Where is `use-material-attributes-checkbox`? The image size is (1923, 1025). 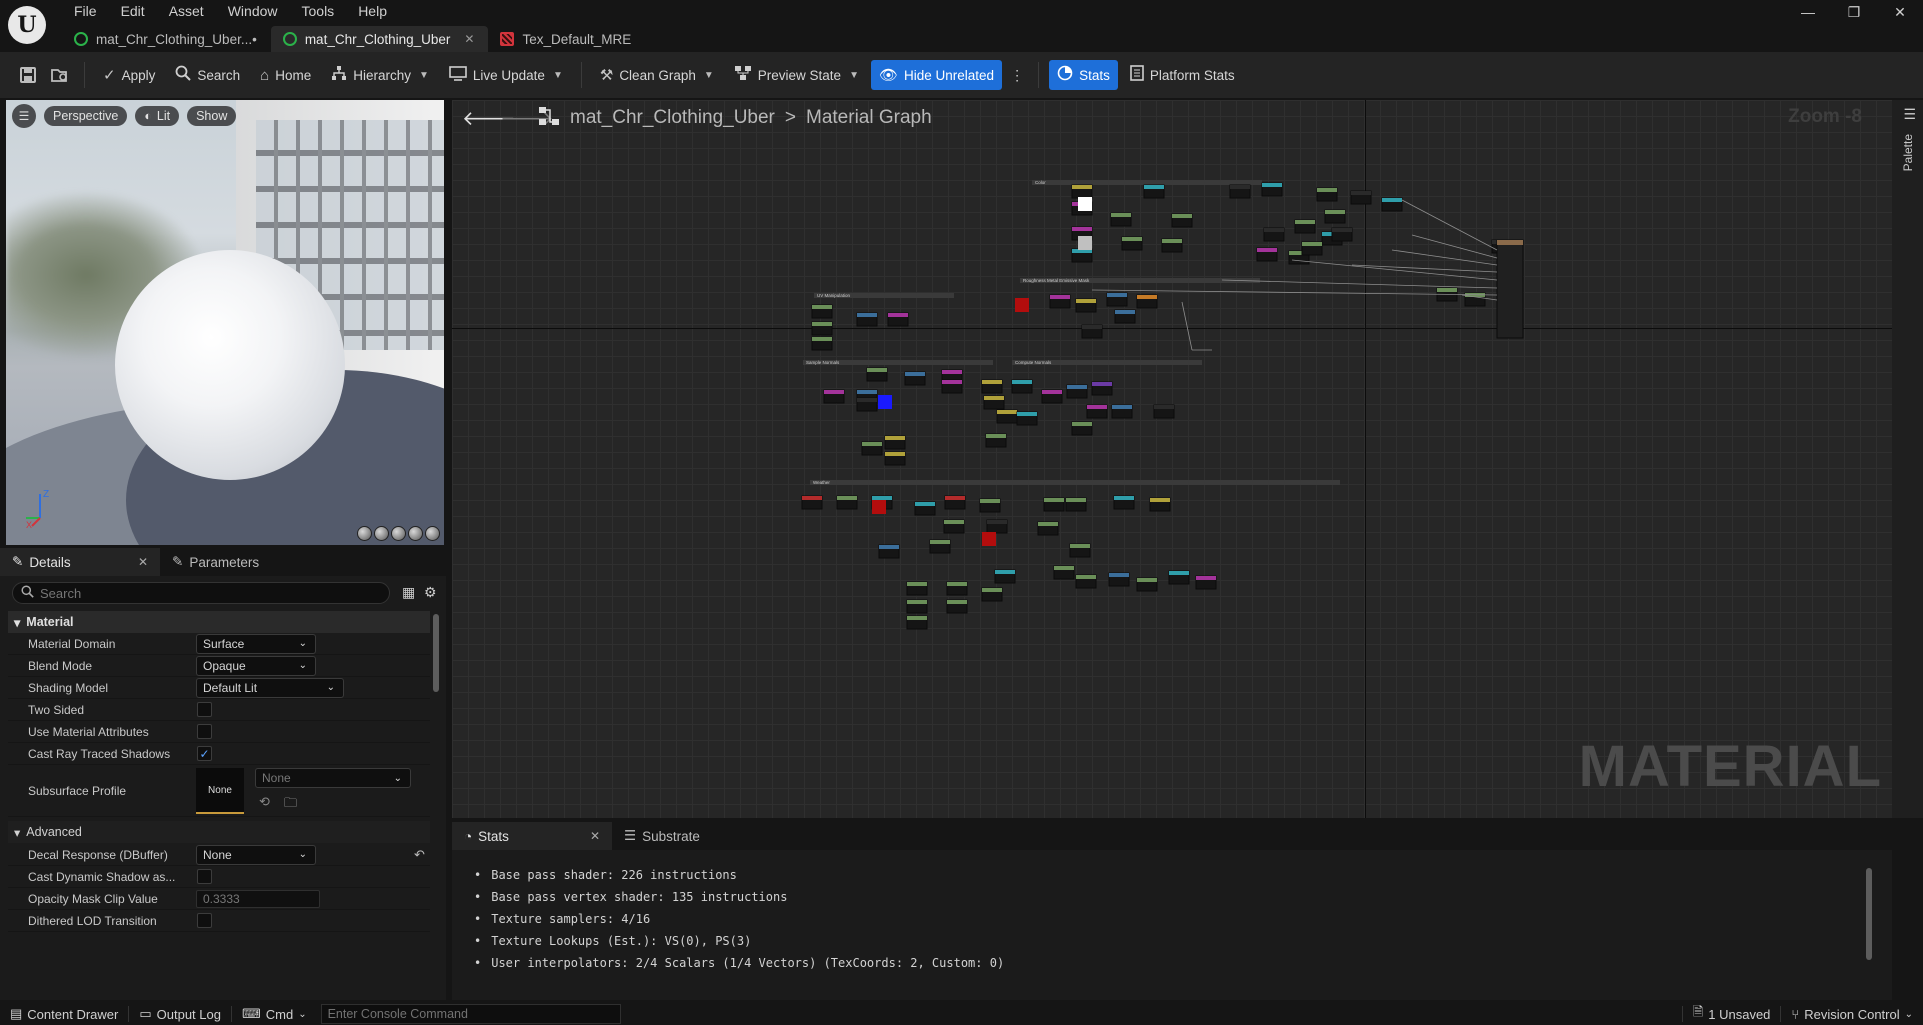
use-material-attributes-checkbox is located at coordinates (204, 731).